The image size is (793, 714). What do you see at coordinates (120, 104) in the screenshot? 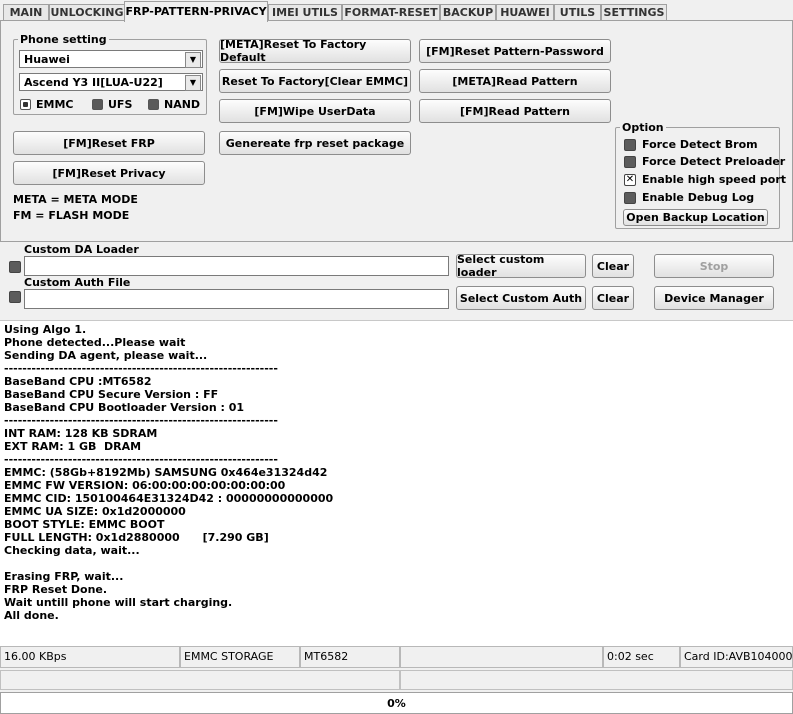
I see `radio-ufs-label: UFS` at bounding box center [120, 104].